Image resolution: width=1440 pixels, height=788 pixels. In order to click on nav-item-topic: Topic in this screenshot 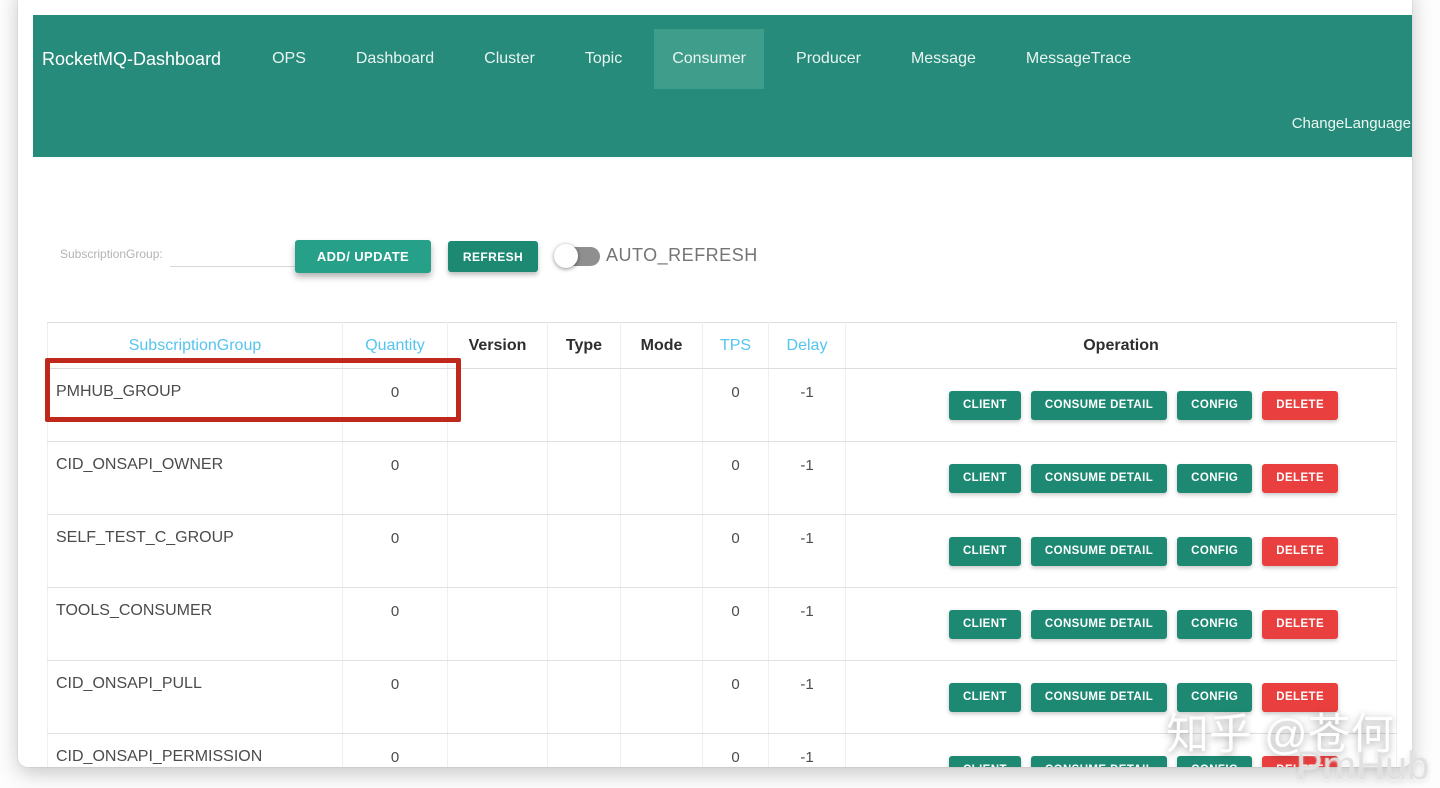, I will do `click(603, 59)`.